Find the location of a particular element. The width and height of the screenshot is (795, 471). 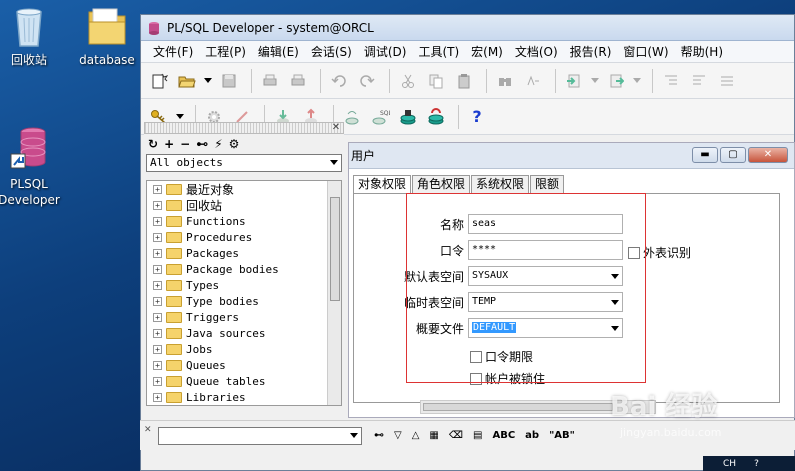

forward-dropdown-button is located at coordinates (637, 81).